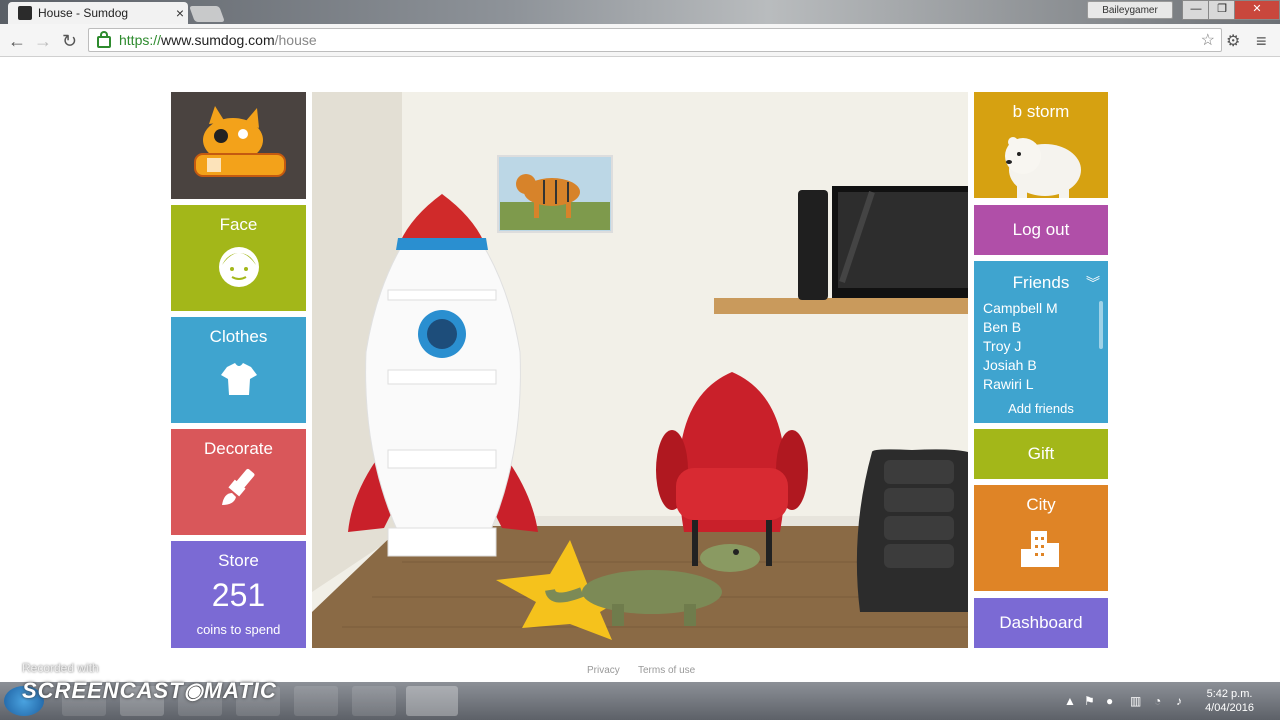 This screenshot has width=1280, height=720. What do you see at coordinates (555, 194) in the screenshot?
I see `tiger-picture` at bounding box center [555, 194].